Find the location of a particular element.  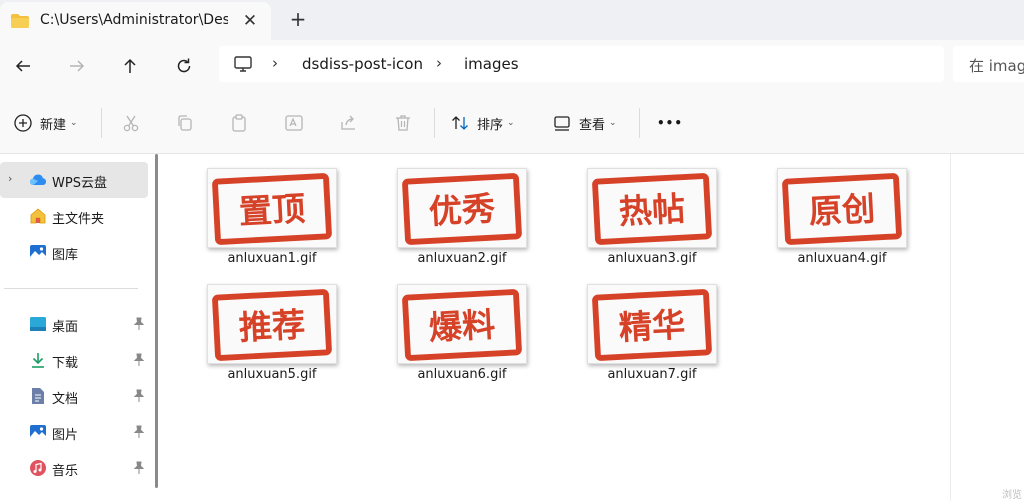

file-item: 爆料 anluxuan6.gif is located at coordinates (457, 329).